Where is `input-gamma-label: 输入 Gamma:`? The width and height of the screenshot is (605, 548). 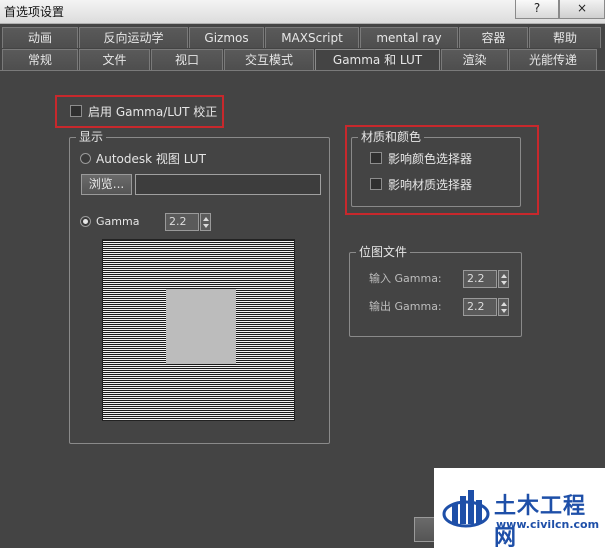 input-gamma-label: 输入 Gamma: is located at coordinates (405, 278).